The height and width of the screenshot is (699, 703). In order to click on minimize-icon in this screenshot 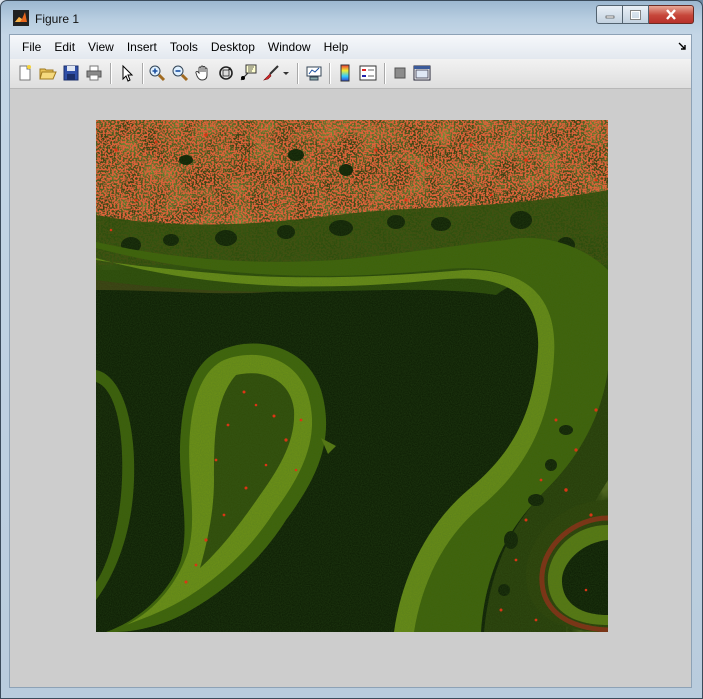, I will do `click(609, 16)`.